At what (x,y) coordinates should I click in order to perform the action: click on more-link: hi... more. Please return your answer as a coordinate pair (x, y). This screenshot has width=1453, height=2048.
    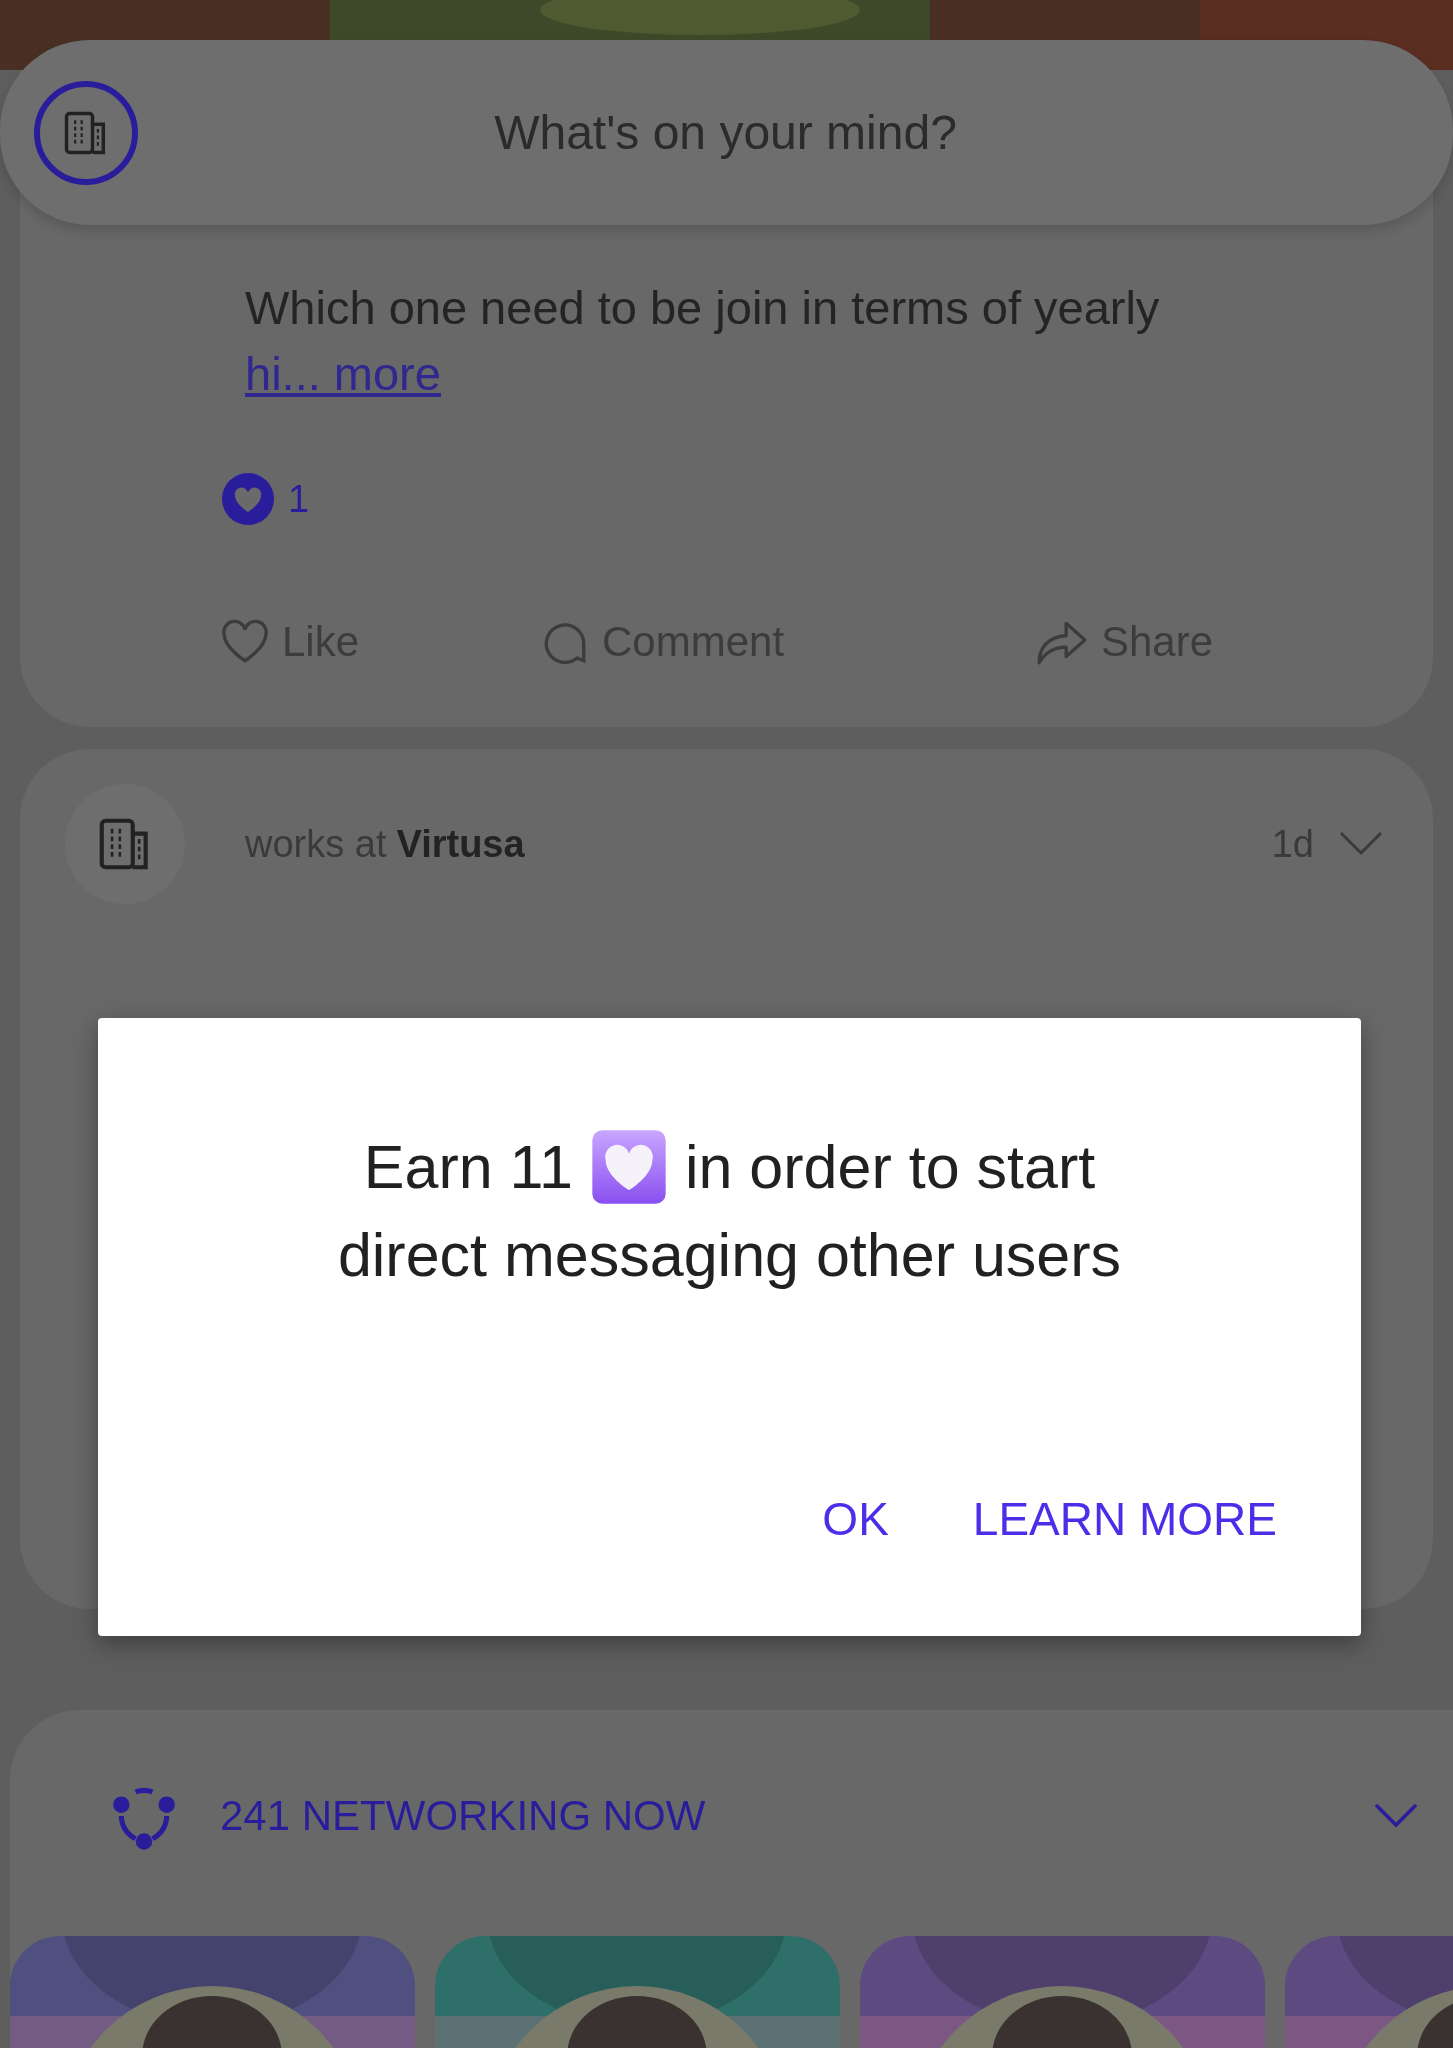
    Looking at the image, I should click on (230, 373).